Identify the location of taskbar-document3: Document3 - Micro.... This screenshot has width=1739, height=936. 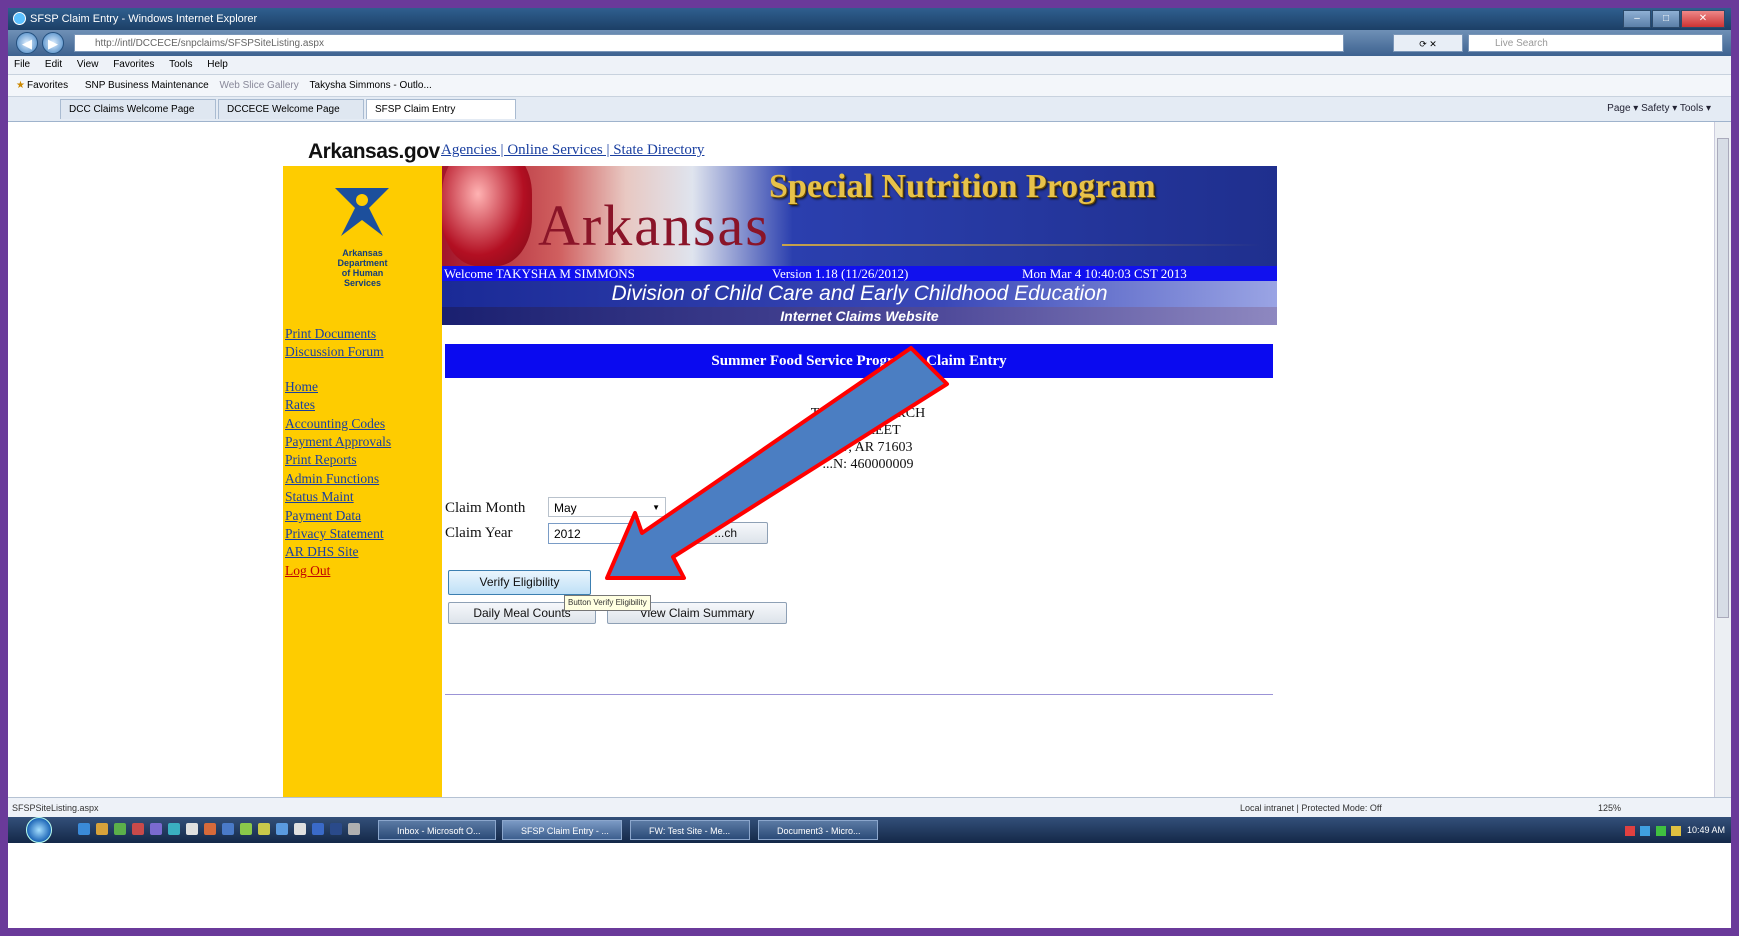
(818, 830).